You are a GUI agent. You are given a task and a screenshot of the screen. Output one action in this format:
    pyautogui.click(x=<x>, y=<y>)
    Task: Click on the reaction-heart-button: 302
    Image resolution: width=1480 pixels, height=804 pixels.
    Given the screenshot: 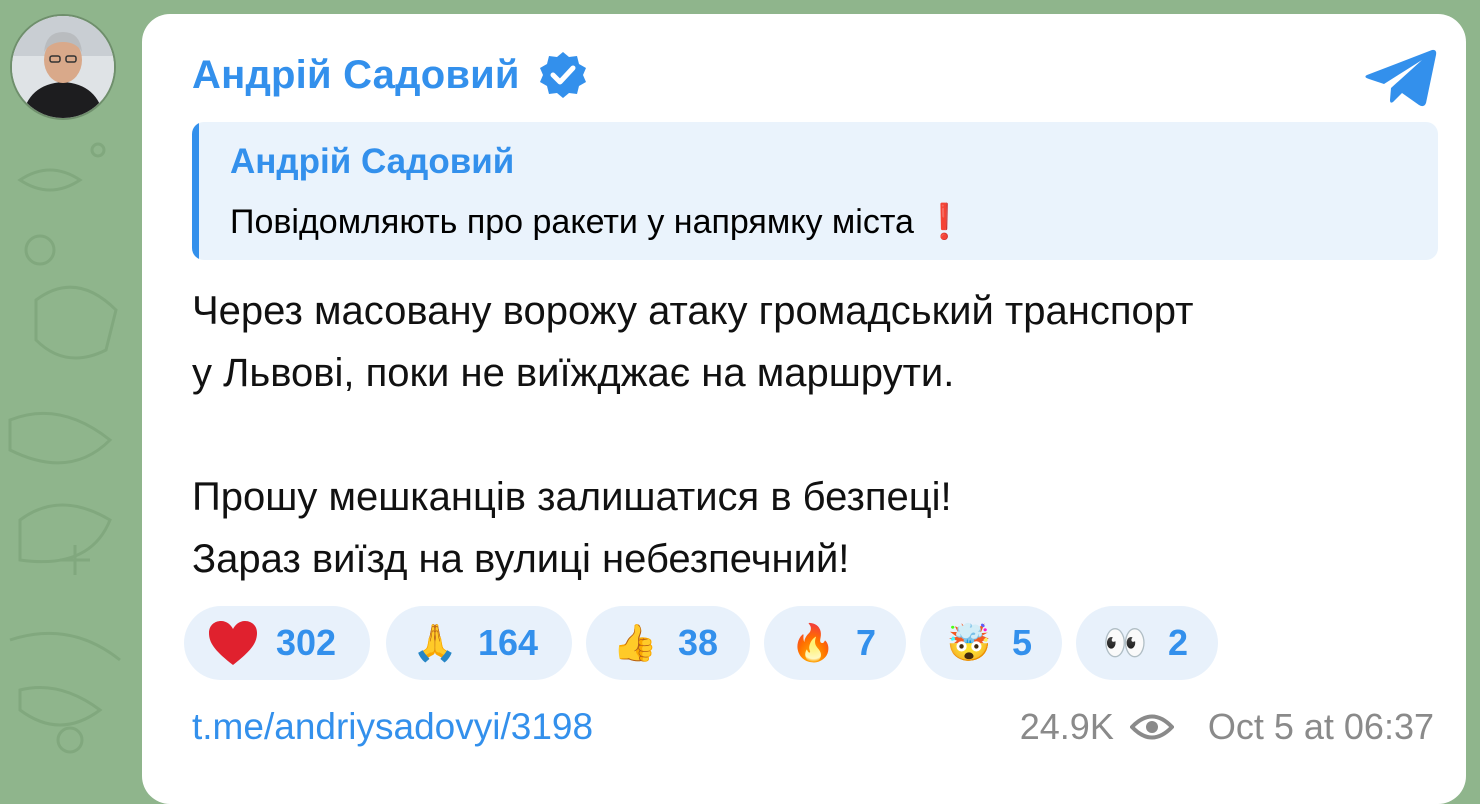 What is the action you would take?
    pyautogui.click(x=277, y=643)
    